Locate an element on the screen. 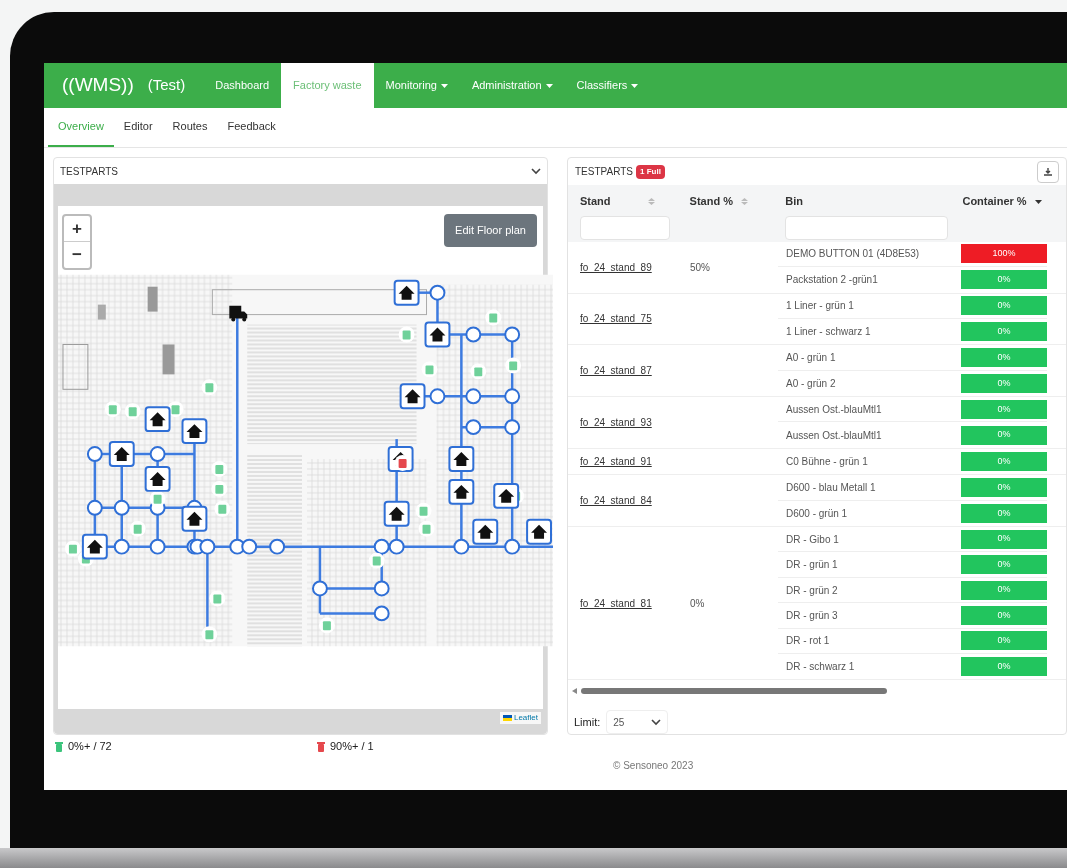 The width and height of the screenshot is (1067, 868). table-cell-text: 50% is located at coordinates (700, 267).